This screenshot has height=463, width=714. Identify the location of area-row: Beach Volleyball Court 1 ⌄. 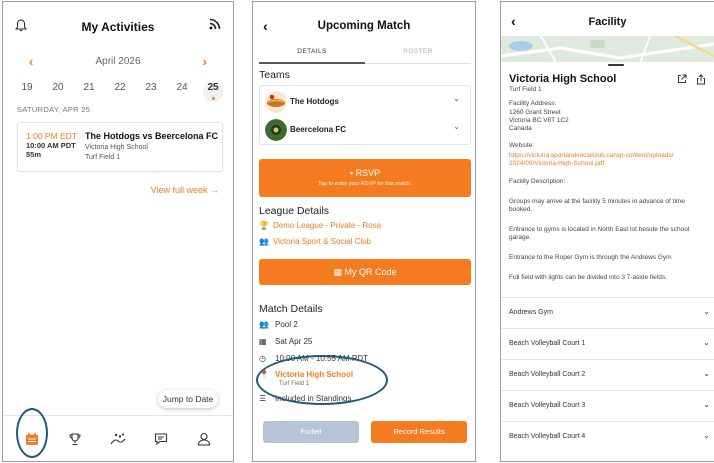
(607, 343).